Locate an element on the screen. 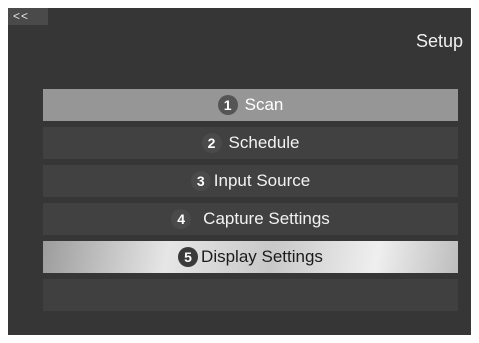 The height and width of the screenshot is (343, 479). number-badge-3: 3 is located at coordinates (200, 181).